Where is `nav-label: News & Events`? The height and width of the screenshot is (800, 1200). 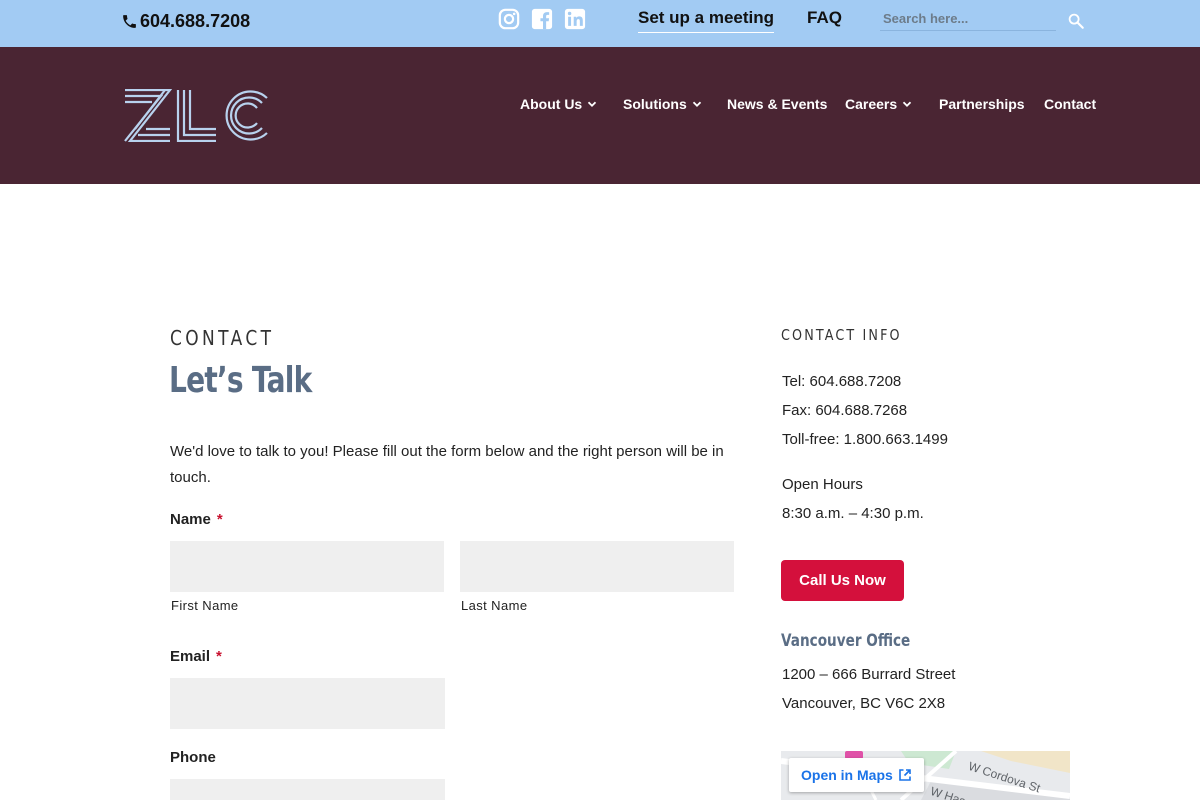
nav-label: News & Events is located at coordinates (777, 104).